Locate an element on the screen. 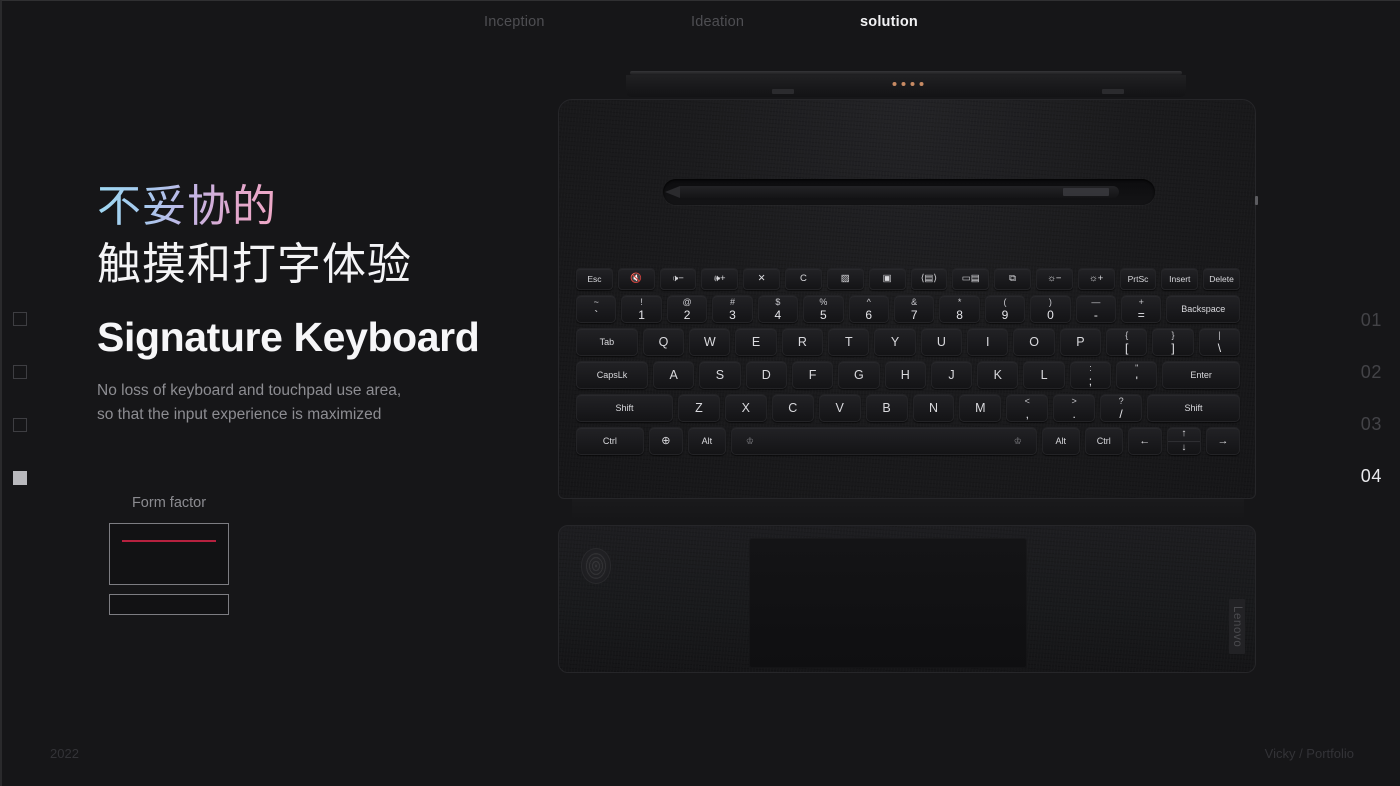 This screenshot has width=1400, height=786. key-k: K is located at coordinates (998, 375).